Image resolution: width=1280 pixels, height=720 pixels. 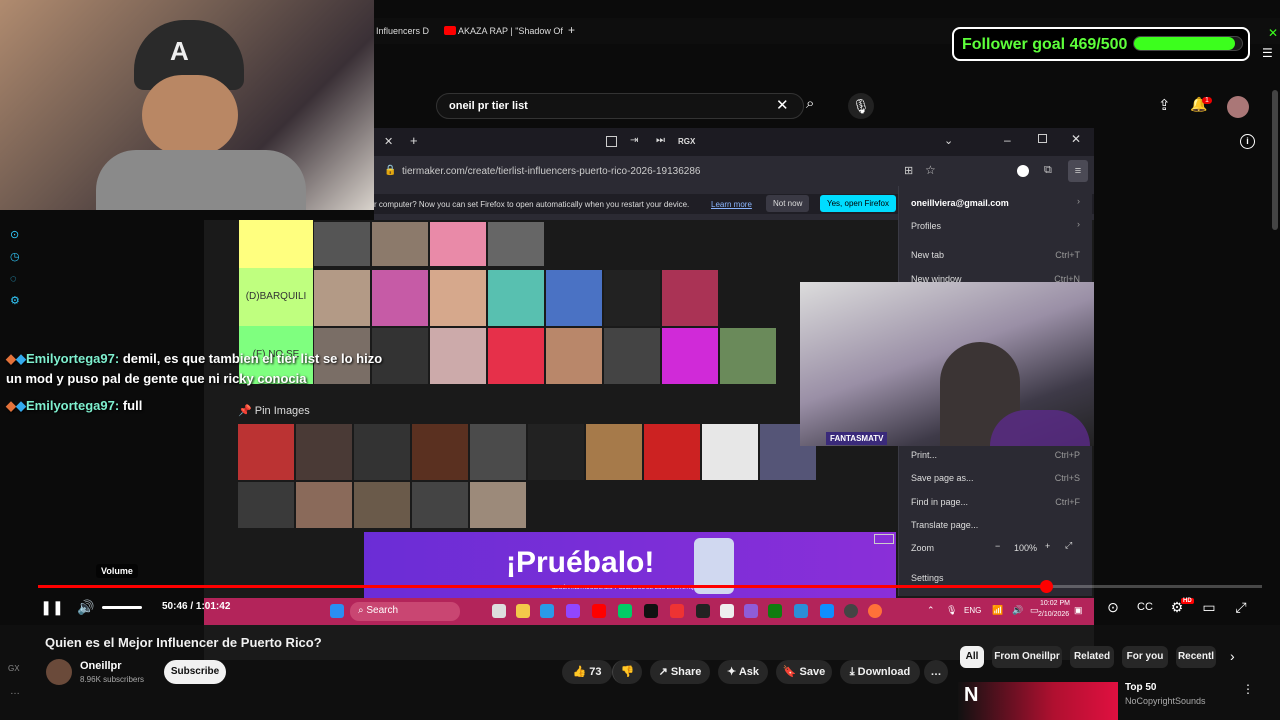 I want to click on fullscreen-player-icon: ⤢, so click(x=1241, y=607).